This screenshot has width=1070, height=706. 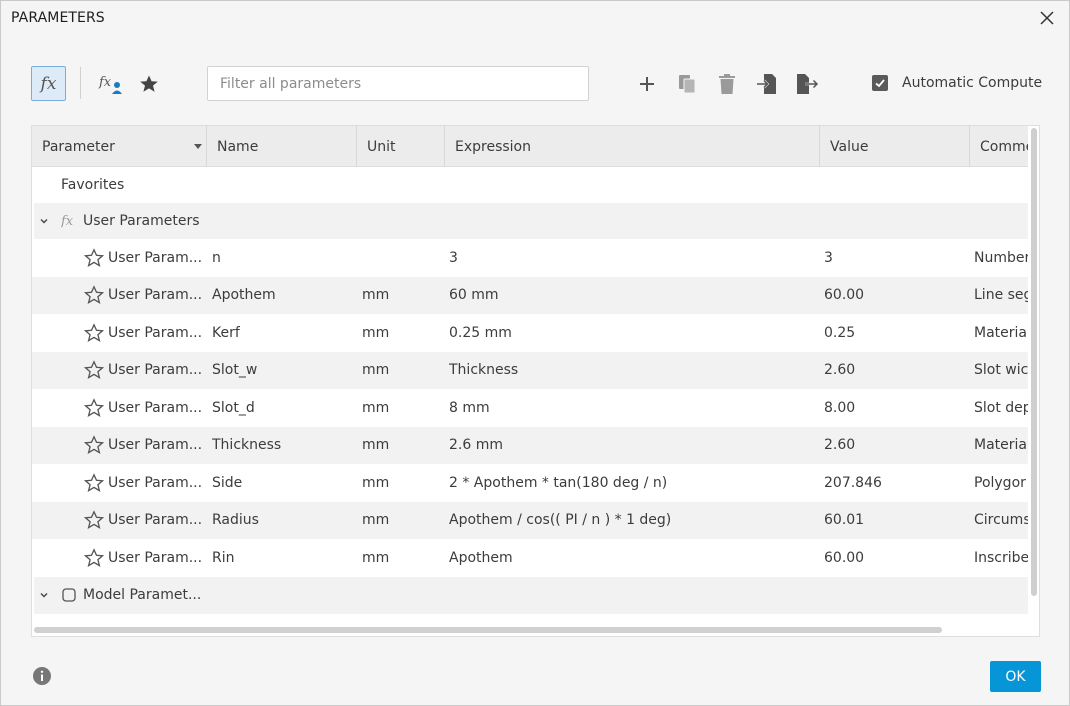 I want to click on user-parameters-filter-button: fx, so click(x=48, y=83).